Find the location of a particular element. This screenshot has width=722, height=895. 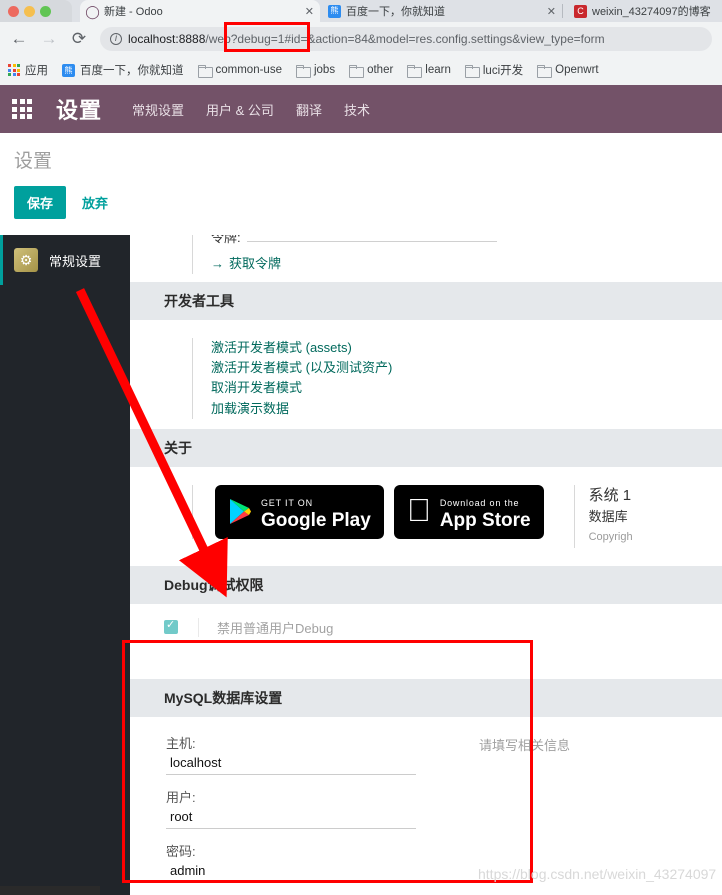

deactivate-developer-mode-link: 取消开发者模式 is located at coordinates (466, 388).